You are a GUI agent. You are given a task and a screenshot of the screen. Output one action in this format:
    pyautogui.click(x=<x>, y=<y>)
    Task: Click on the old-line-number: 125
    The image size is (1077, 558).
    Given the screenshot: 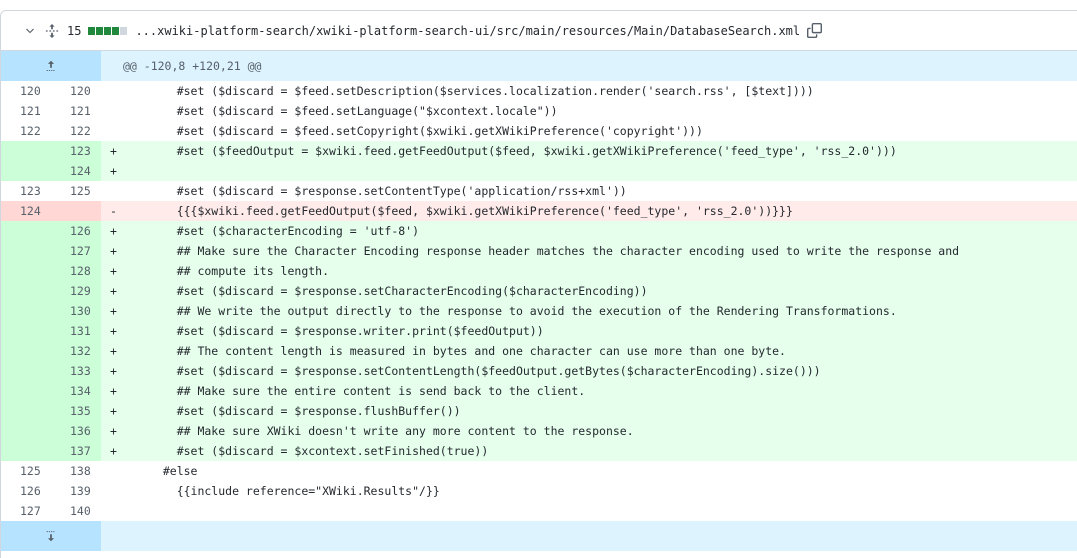 What is the action you would take?
    pyautogui.click(x=26, y=471)
    